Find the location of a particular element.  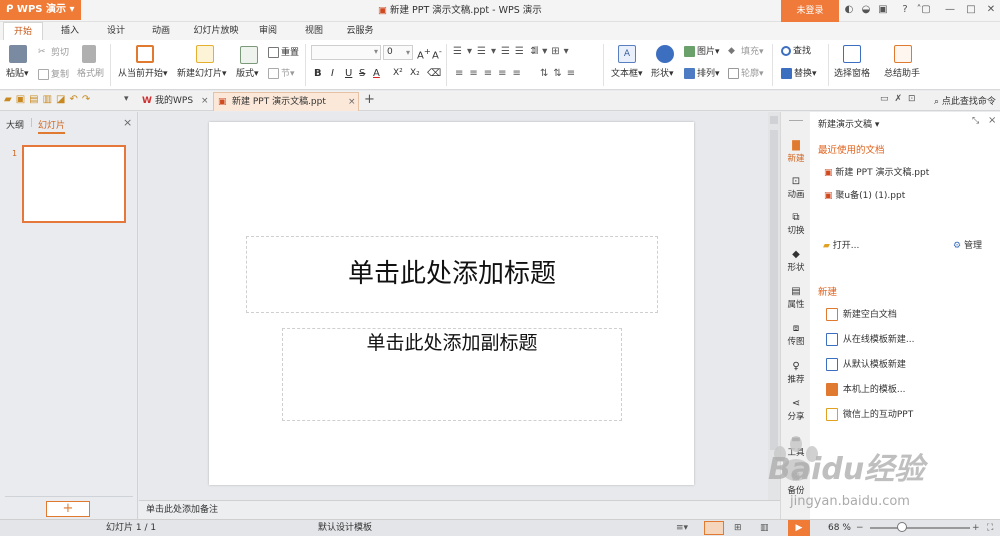

tab-cloud: 云服务 is located at coordinates (360, 31).